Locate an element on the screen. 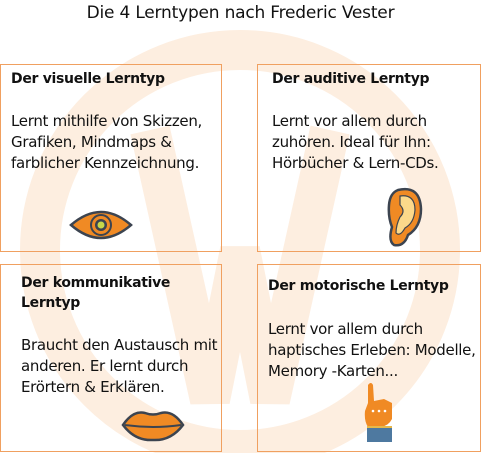 The height and width of the screenshot is (453, 481). card-heading: Der kommunikative Lerntyp is located at coordinates (96, 293).